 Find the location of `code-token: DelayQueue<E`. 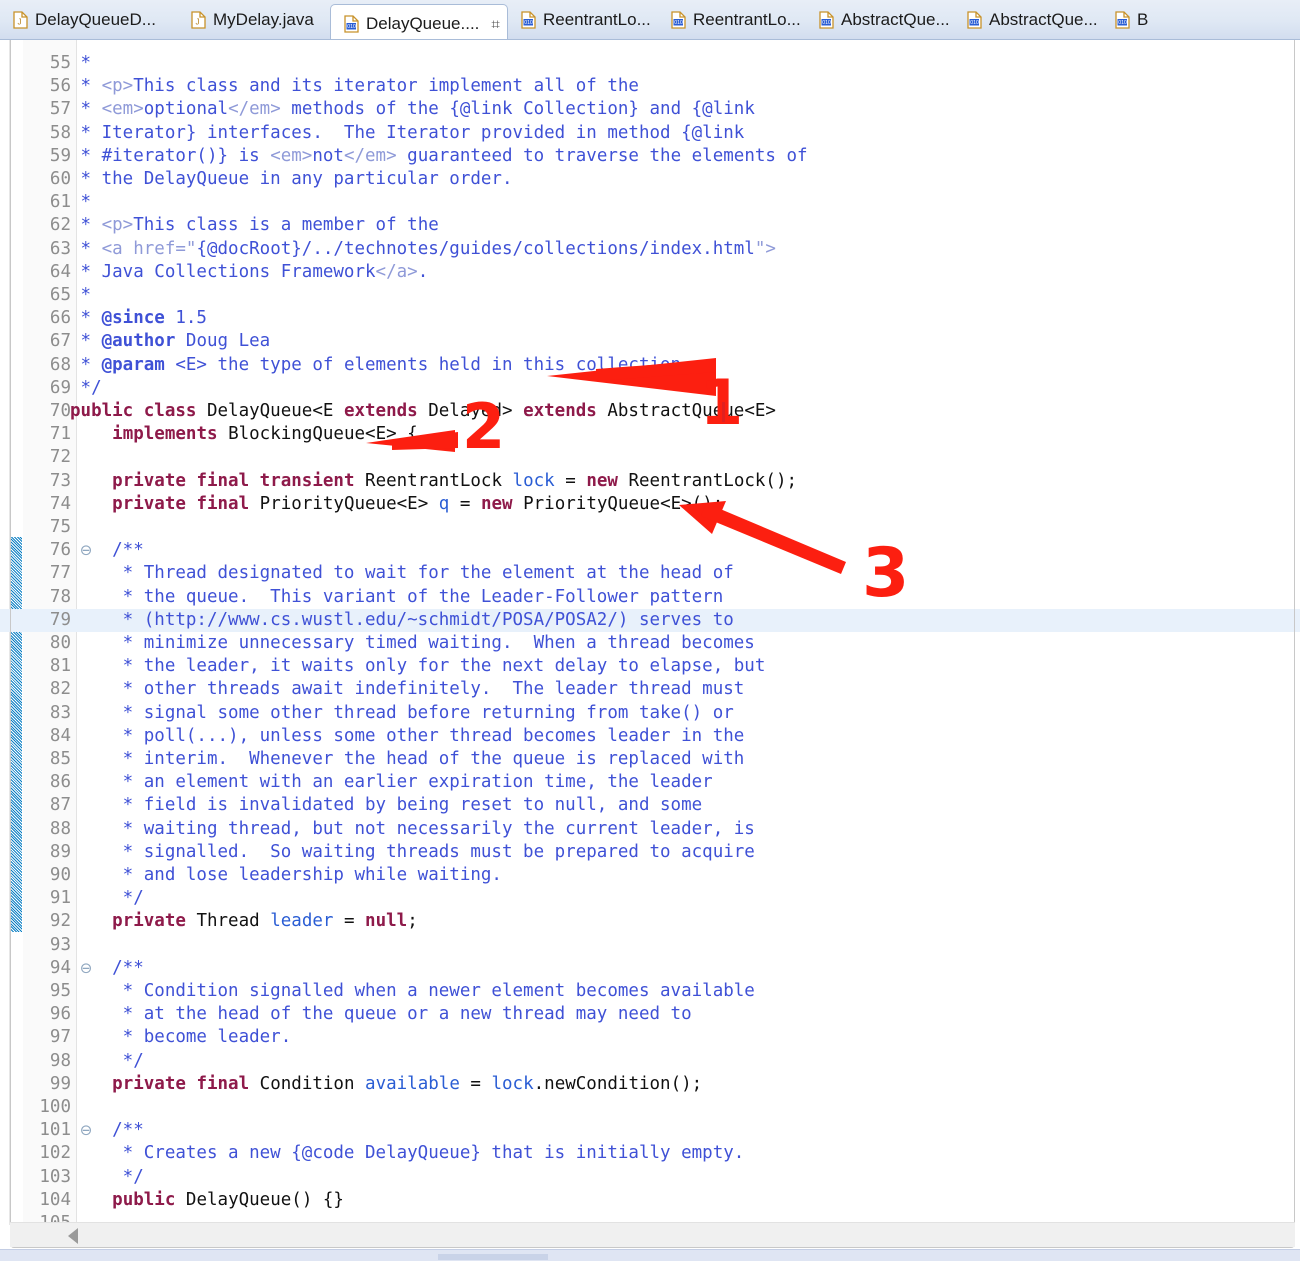

code-token: DelayQueue<E is located at coordinates (275, 411).